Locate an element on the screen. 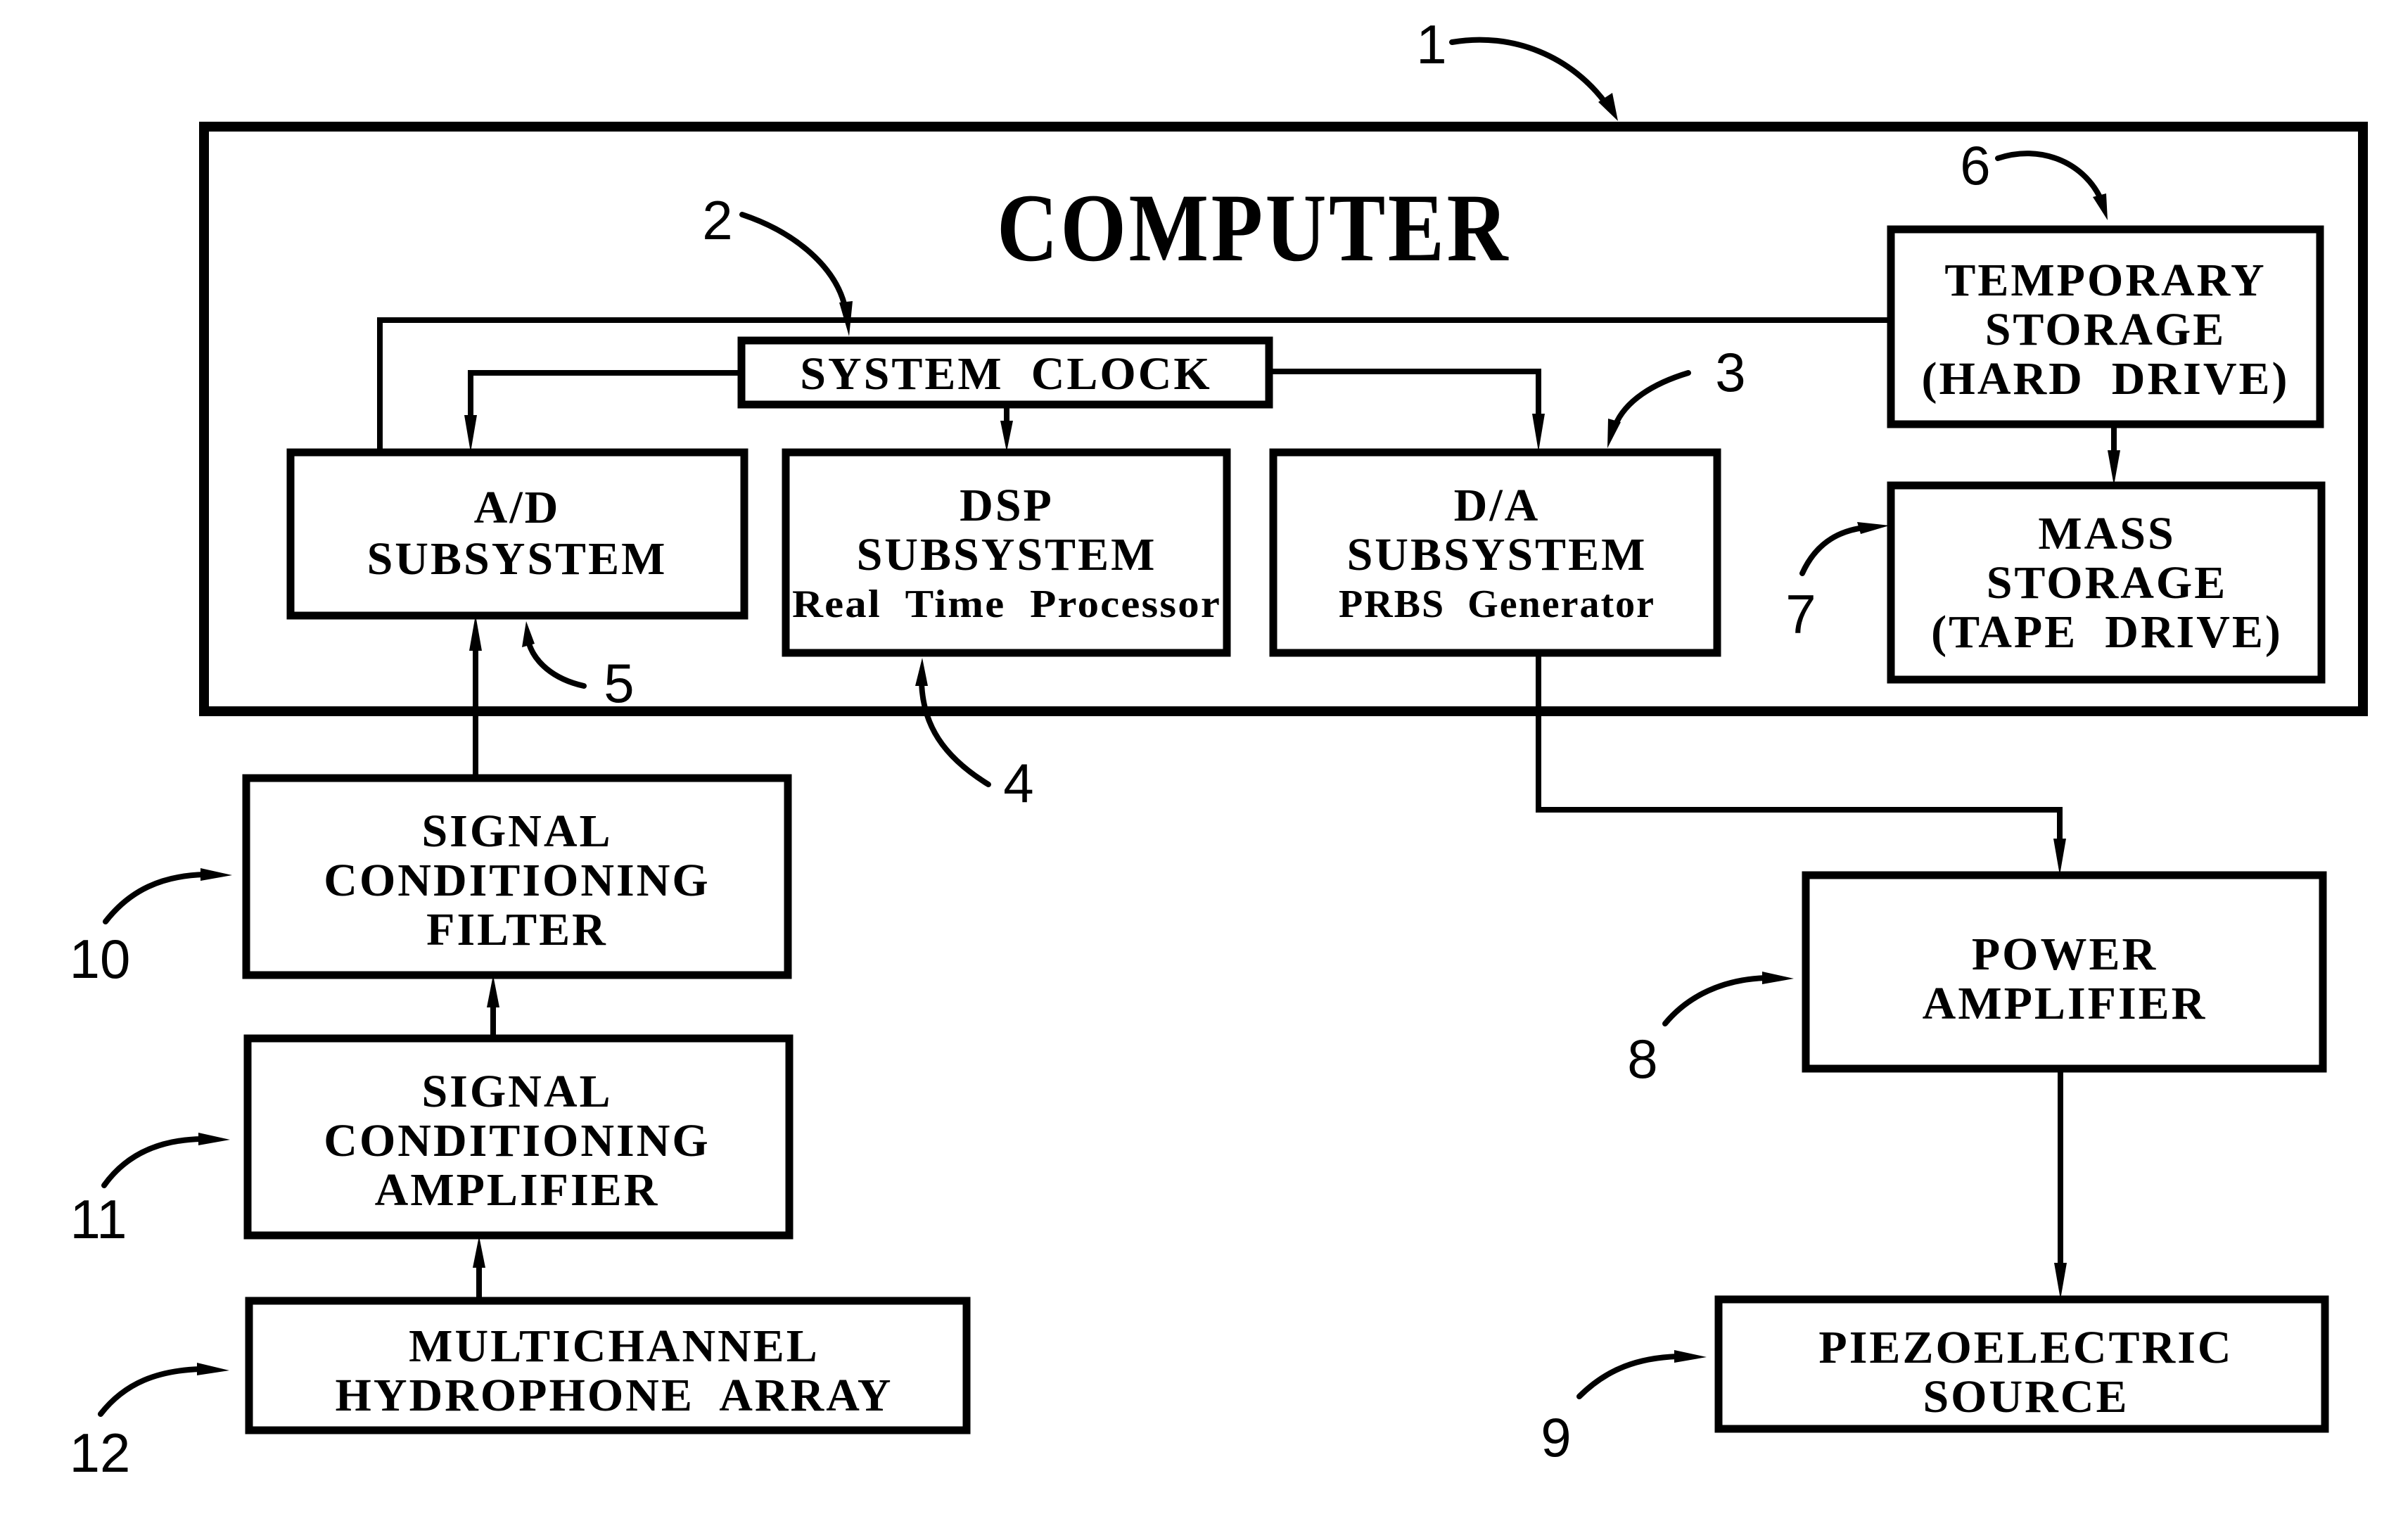  signal-conditioning-filter-block: SIGNAL CONDITIONING FILTER is located at coordinates (517, 877).